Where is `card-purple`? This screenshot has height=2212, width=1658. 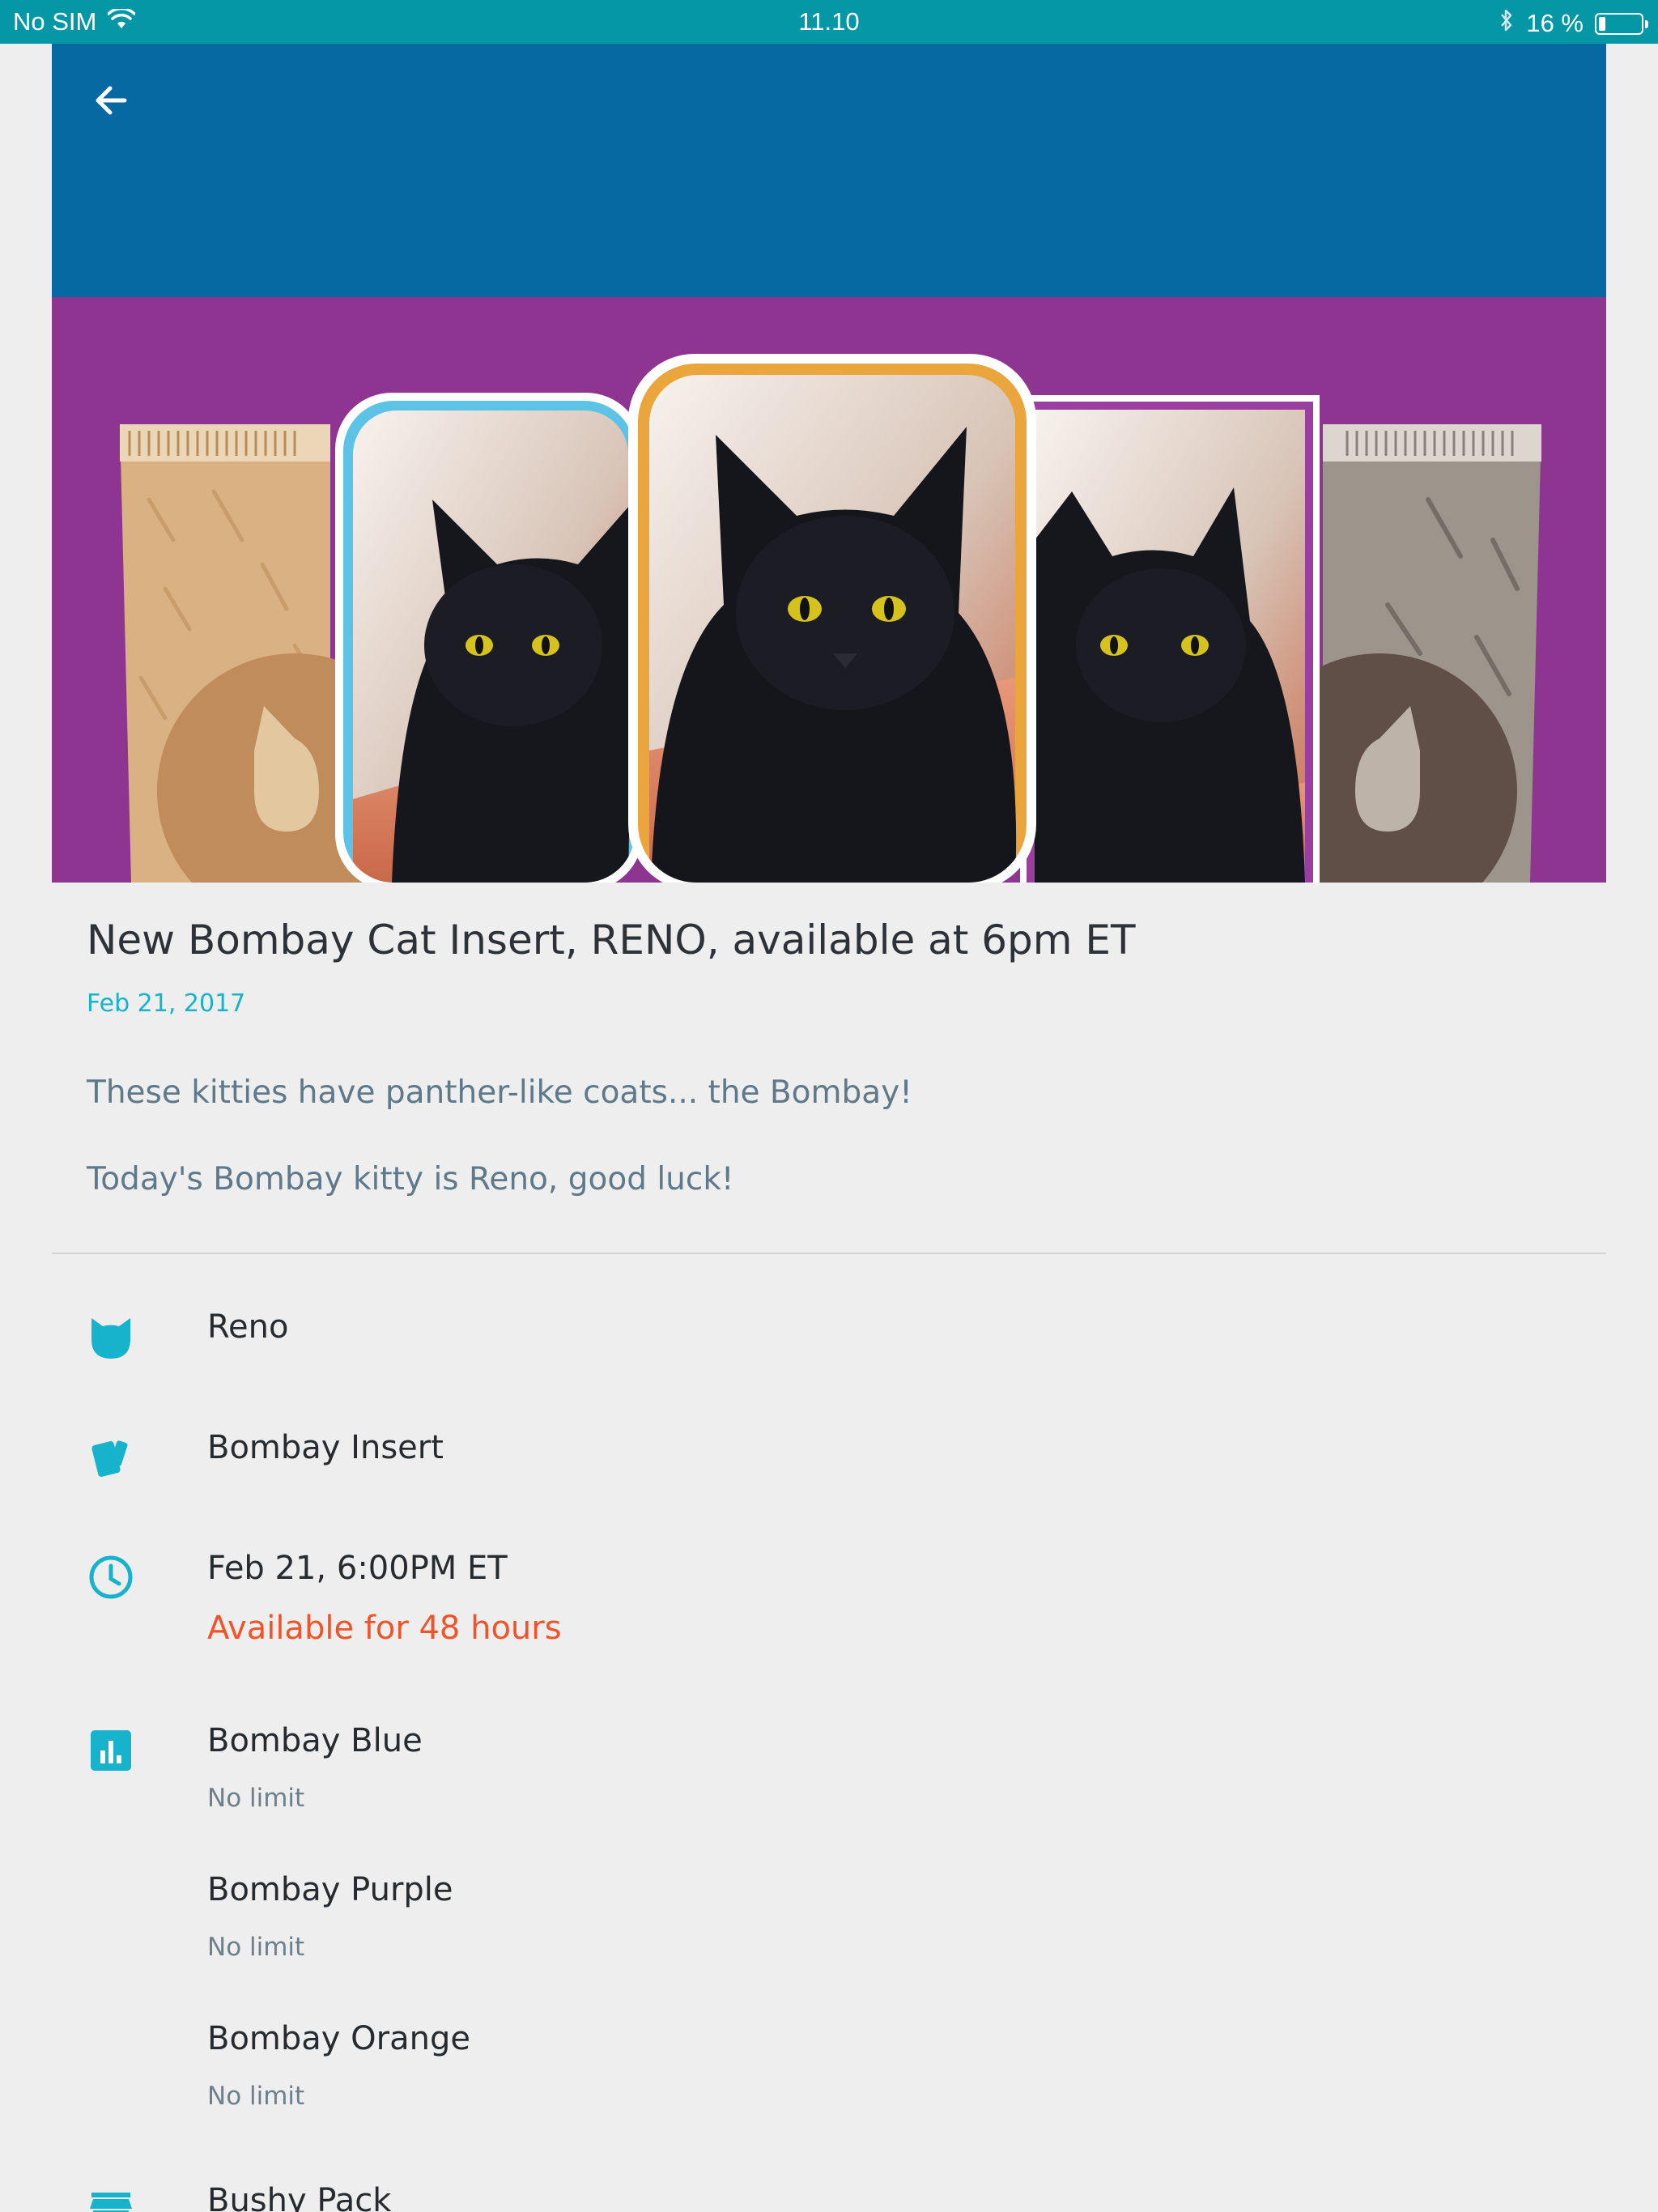
card-purple is located at coordinates (1170, 639).